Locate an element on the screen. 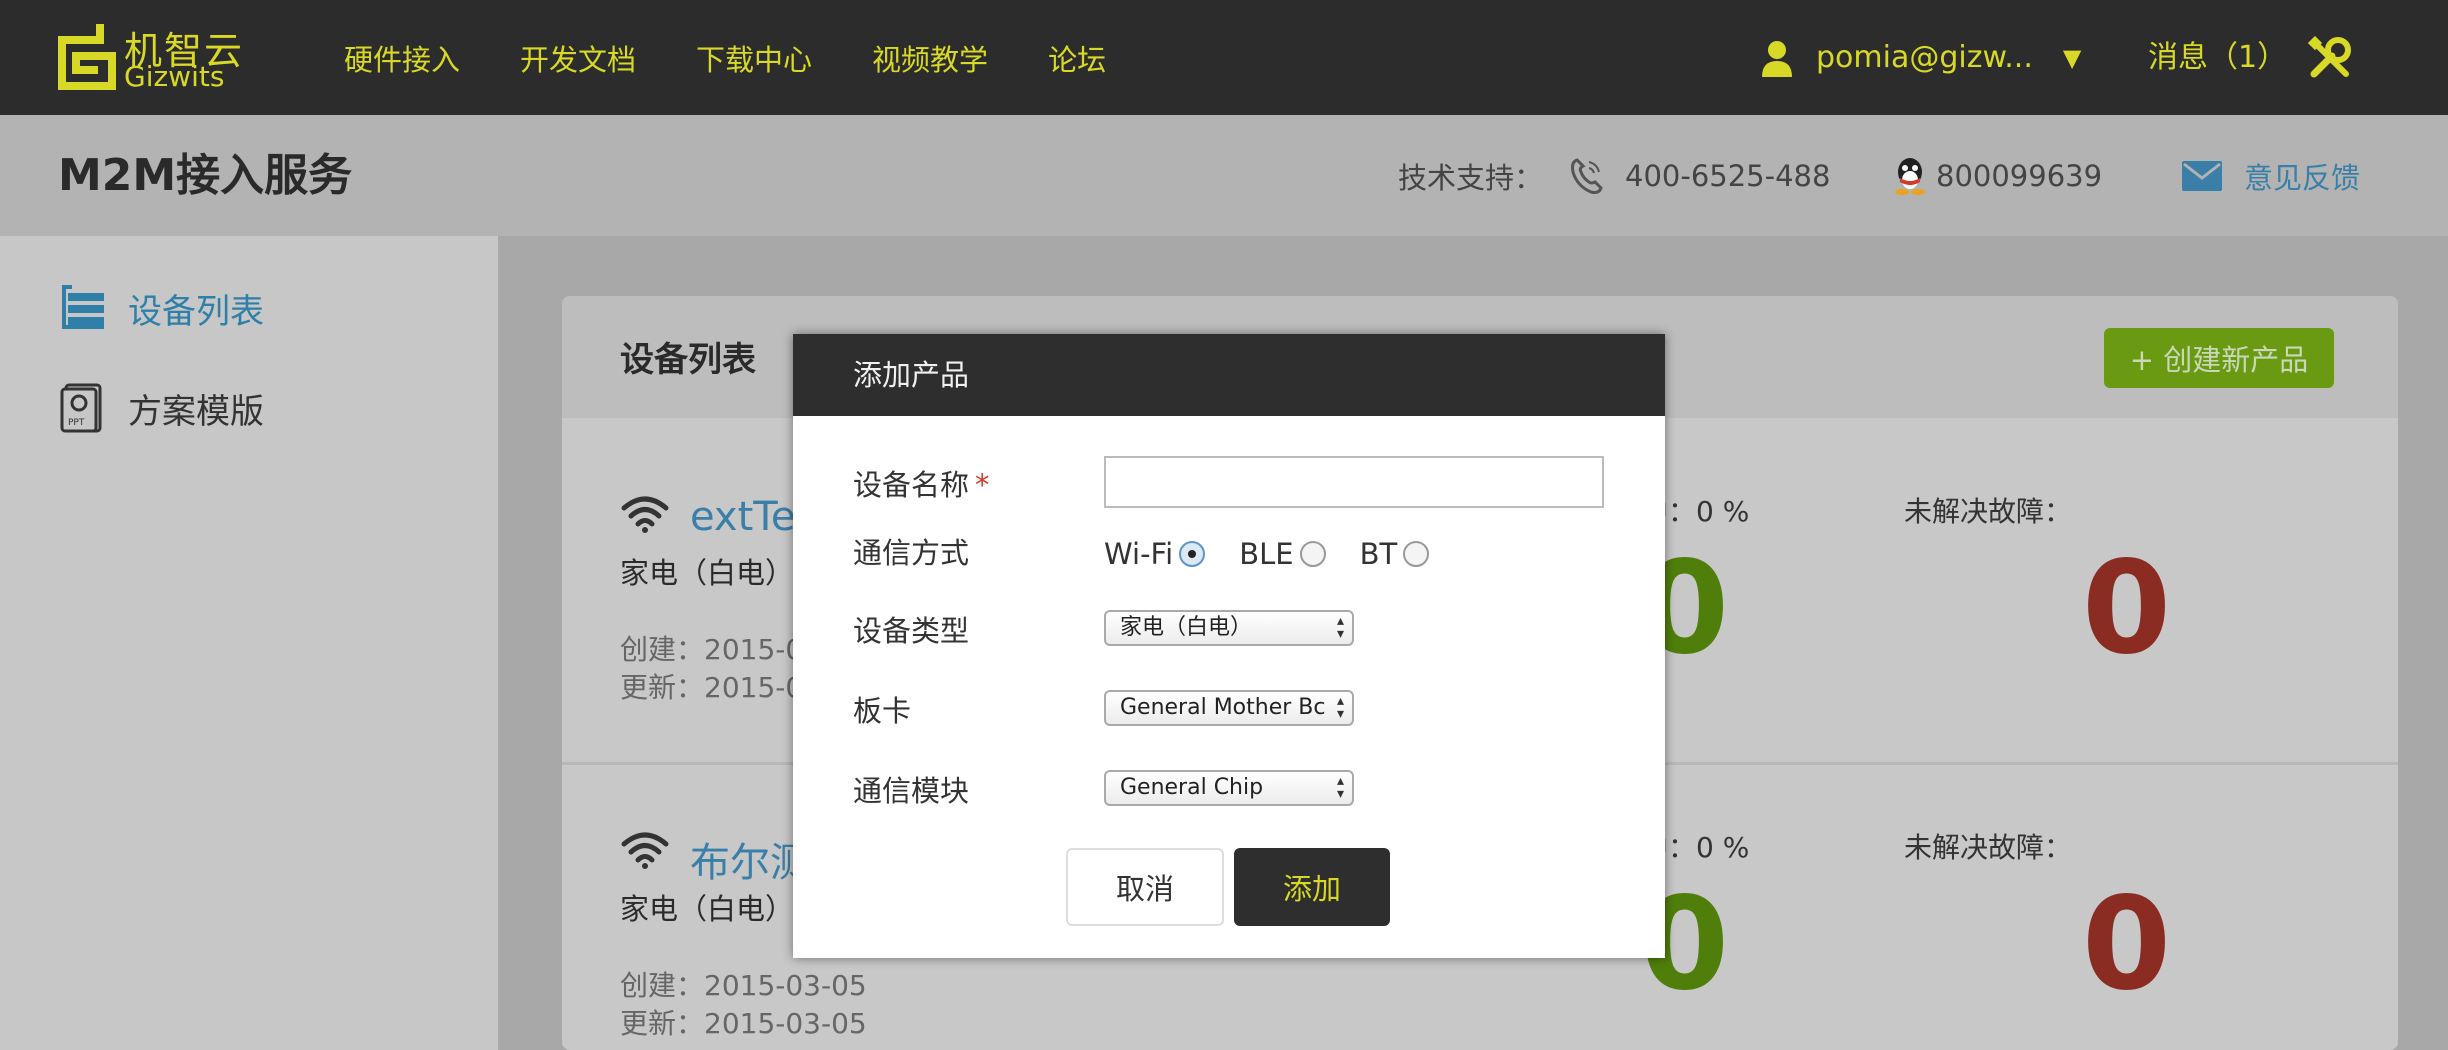  add-button: 添加 is located at coordinates (1312, 887).